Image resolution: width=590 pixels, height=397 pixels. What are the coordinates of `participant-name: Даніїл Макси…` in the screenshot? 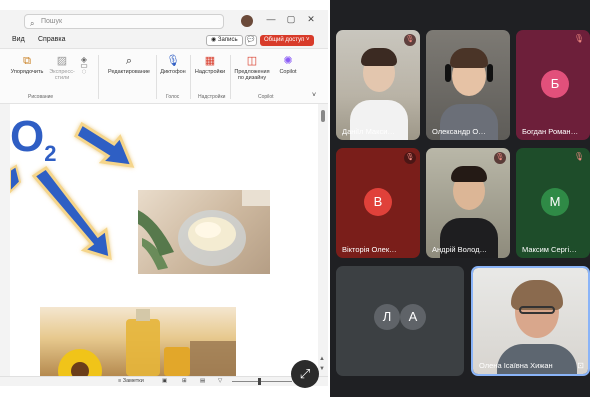 It's located at (368, 131).